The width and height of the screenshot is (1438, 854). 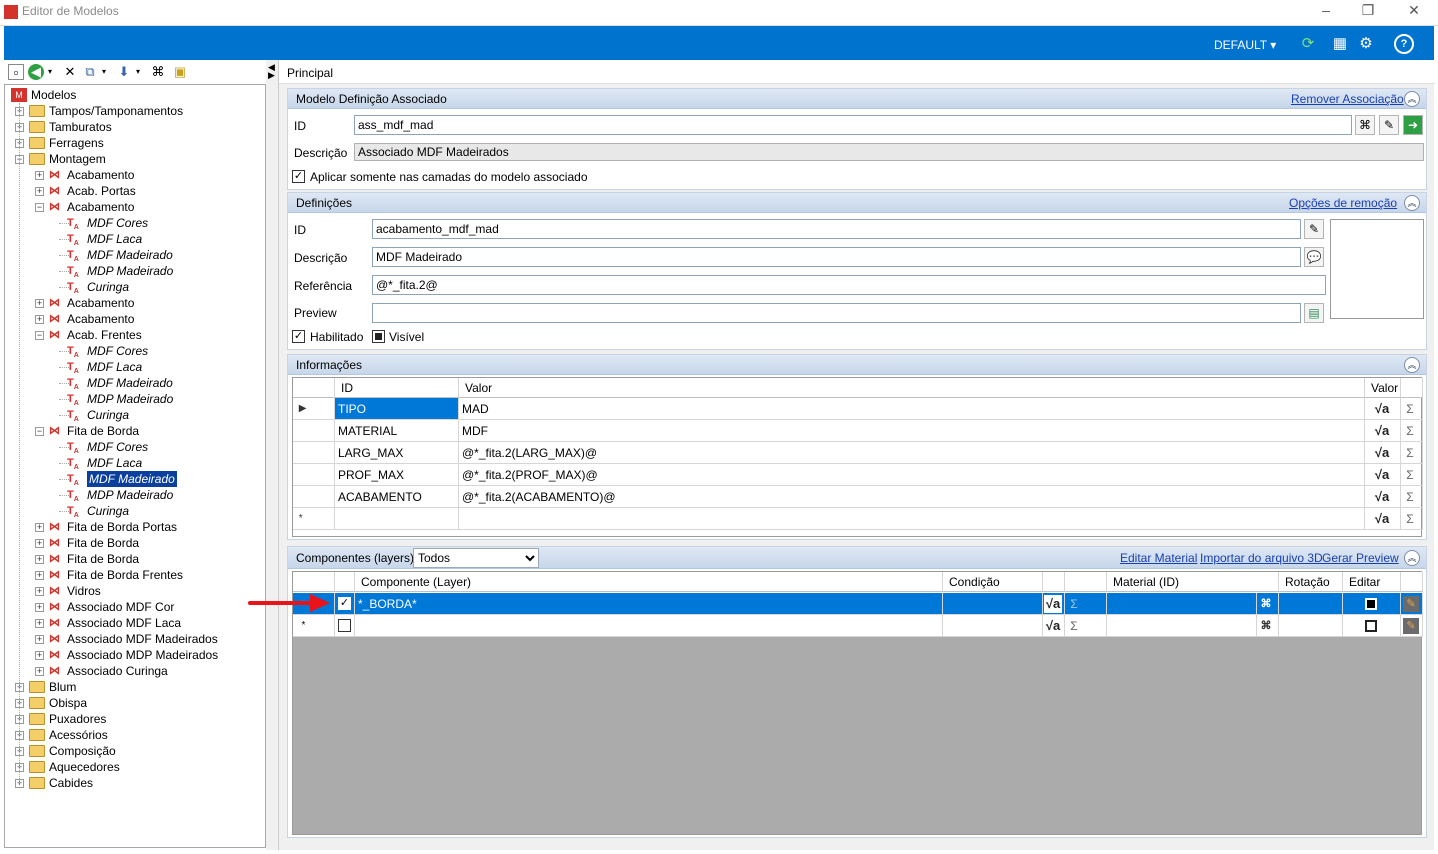 I want to click on tree-leaf: TA MDF Laca, so click(x=134, y=367).